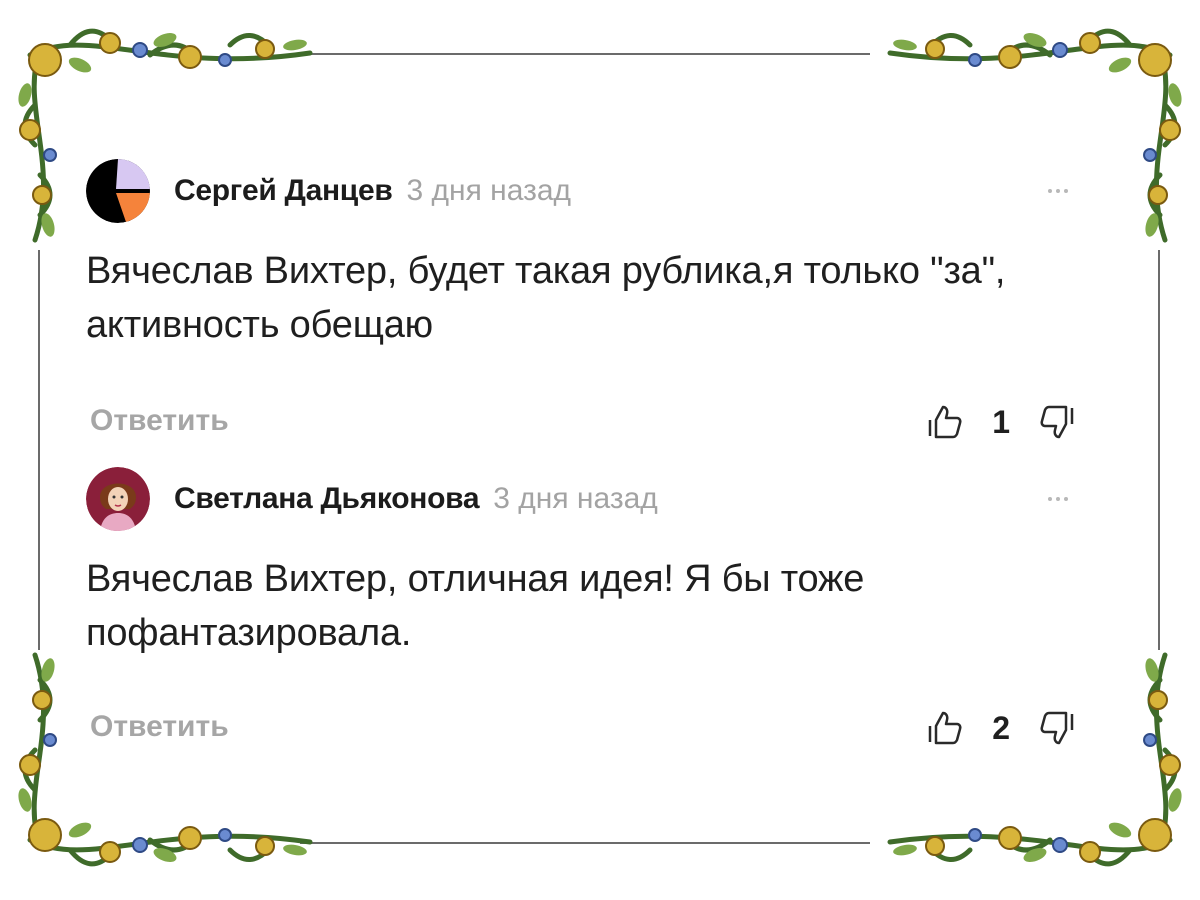  What do you see at coordinates (581, 422) in the screenshot?
I see `comment-footer: Ответить 1` at bounding box center [581, 422].